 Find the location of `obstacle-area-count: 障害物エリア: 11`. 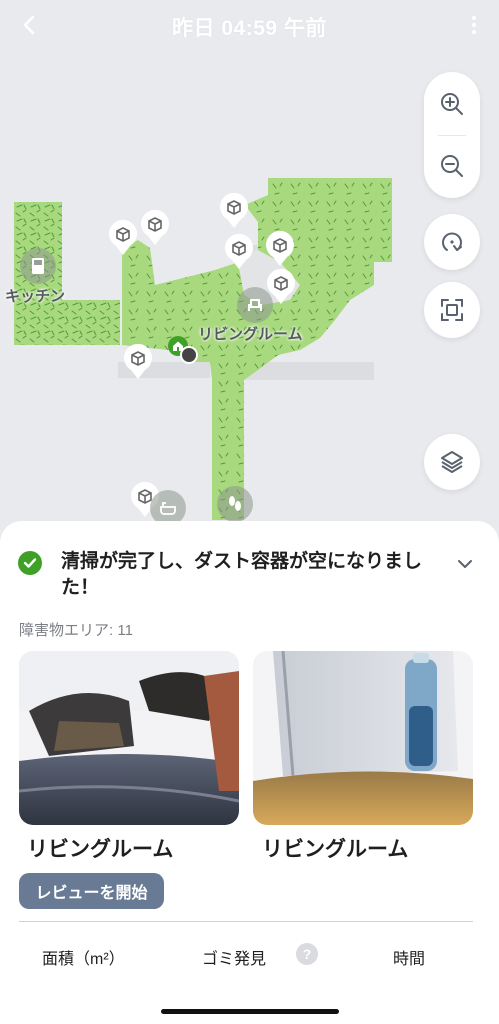

obstacle-area-count: 障害物エリア: 11 is located at coordinates (76, 630).